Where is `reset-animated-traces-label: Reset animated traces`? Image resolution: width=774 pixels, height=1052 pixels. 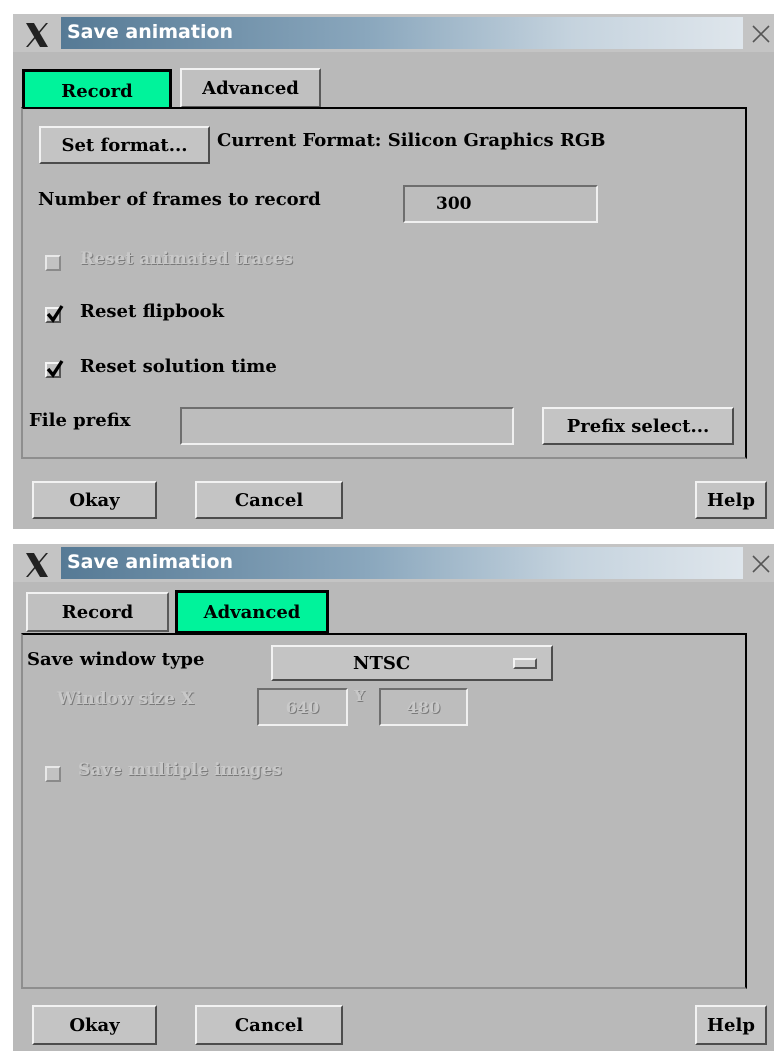 reset-animated-traces-label: Reset animated traces is located at coordinates (186, 259).